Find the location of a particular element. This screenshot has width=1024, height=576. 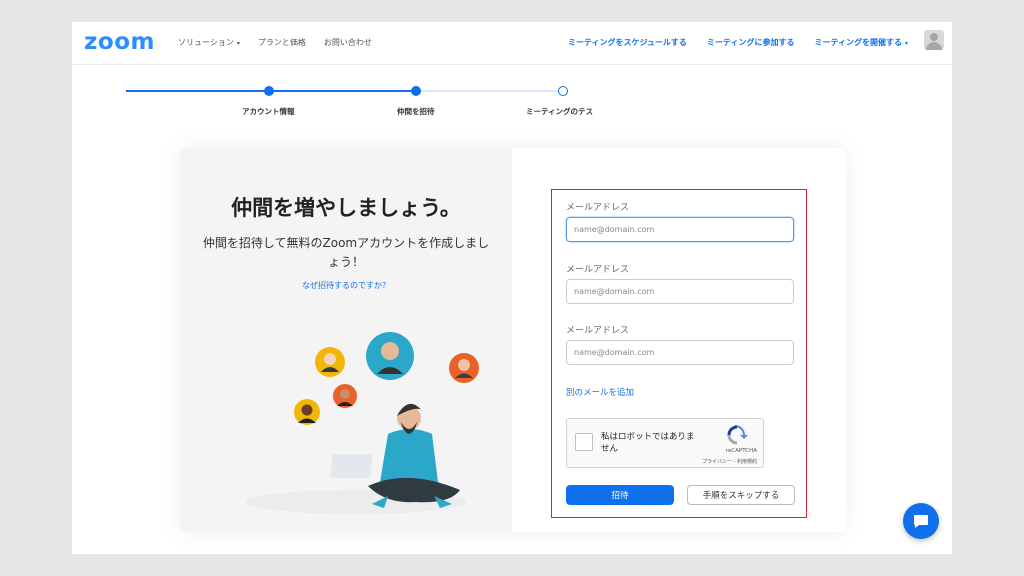

chat-bubble-icon is located at coordinates (921, 521).